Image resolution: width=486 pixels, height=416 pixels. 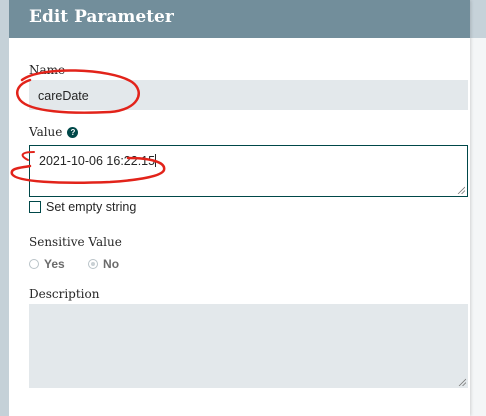 What do you see at coordinates (73, 132) in the screenshot?
I see `help-icon: ?` at bounding box center [73, 132].